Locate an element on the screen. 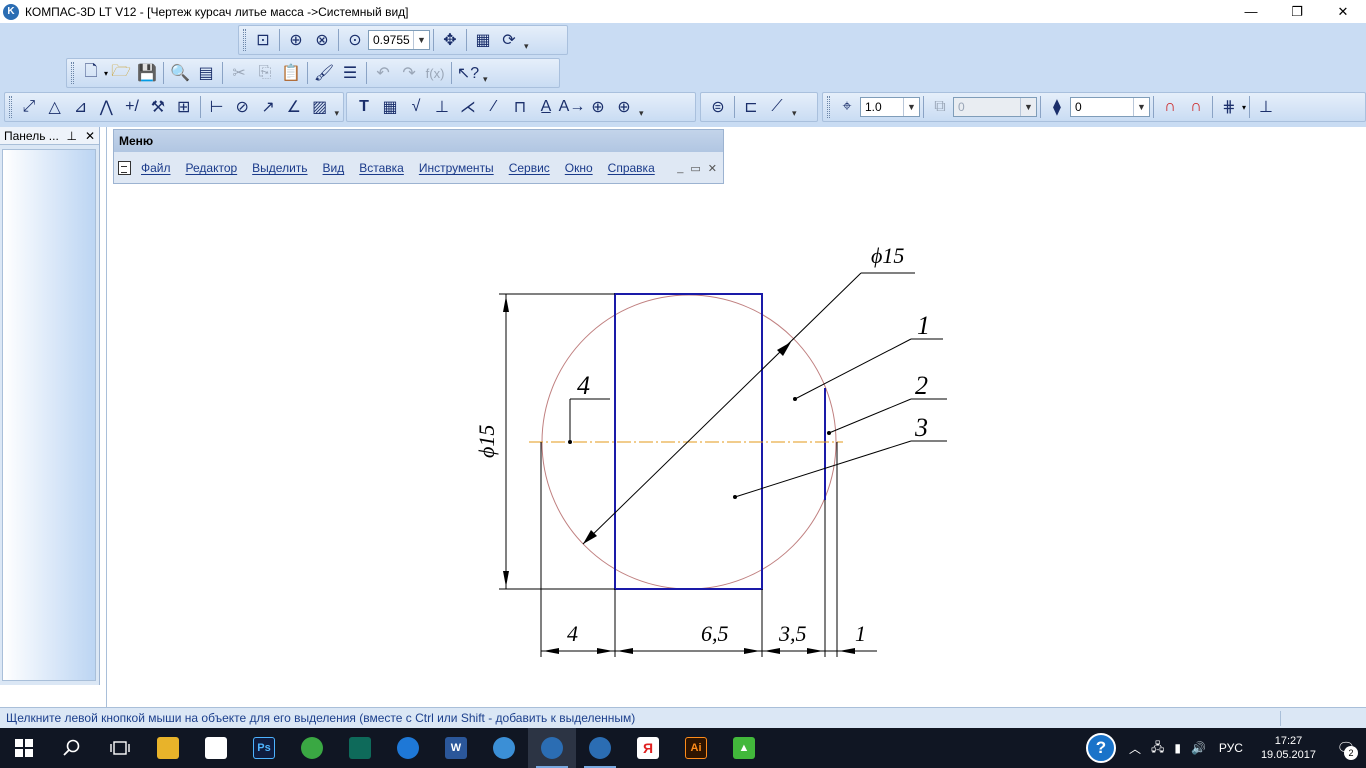 The height and width of the screenshot is (768, 1366). menu-help: Справка is located at coordinates (631, 168).